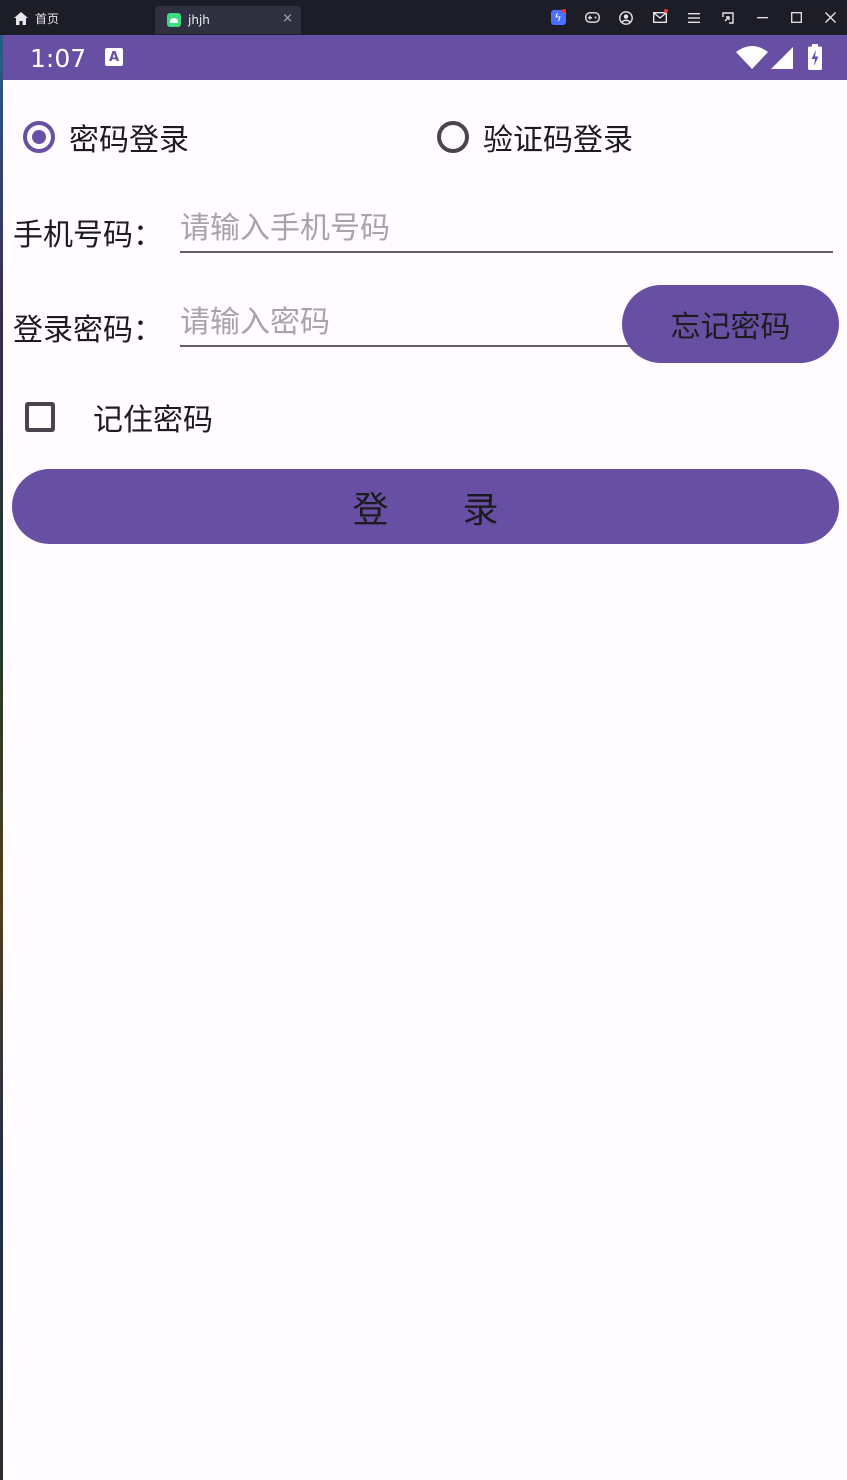  I want to click on status-bar: 1:07 A, so click(425, 57).